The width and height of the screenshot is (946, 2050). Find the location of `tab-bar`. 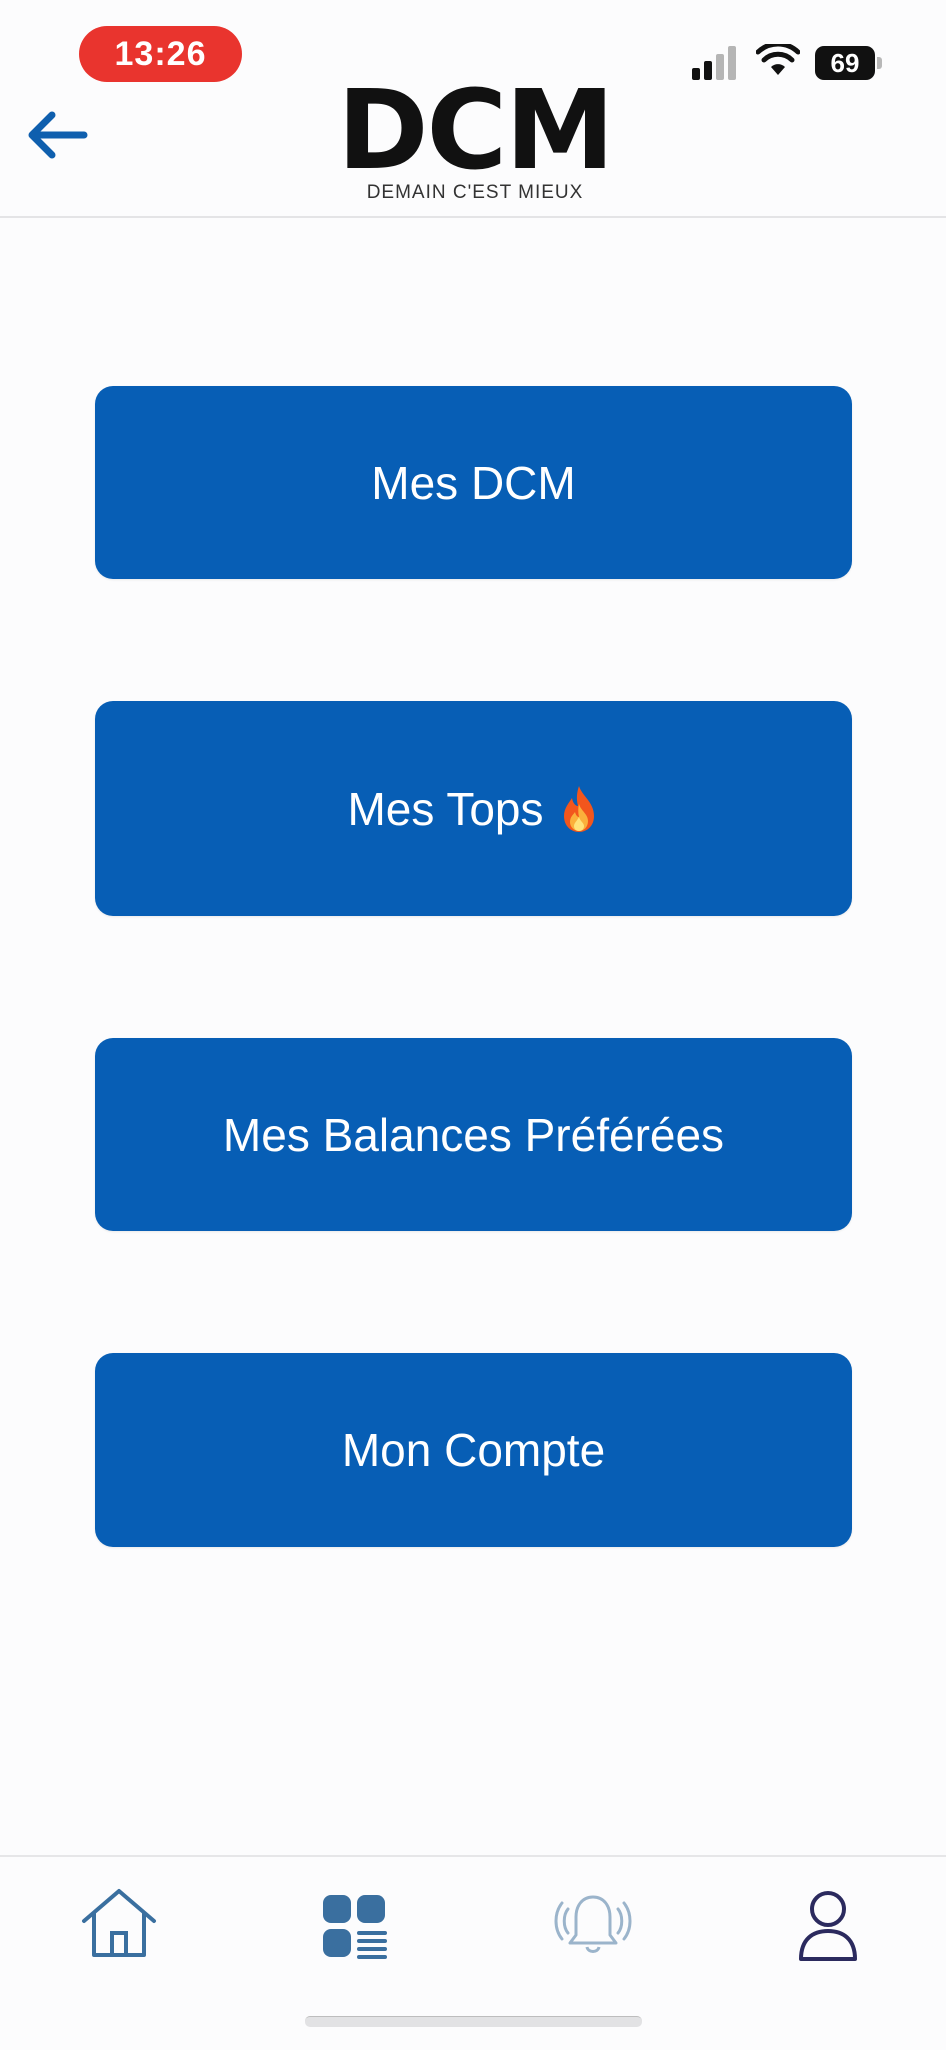

tab-bar is located at coordinates (473, 1952).